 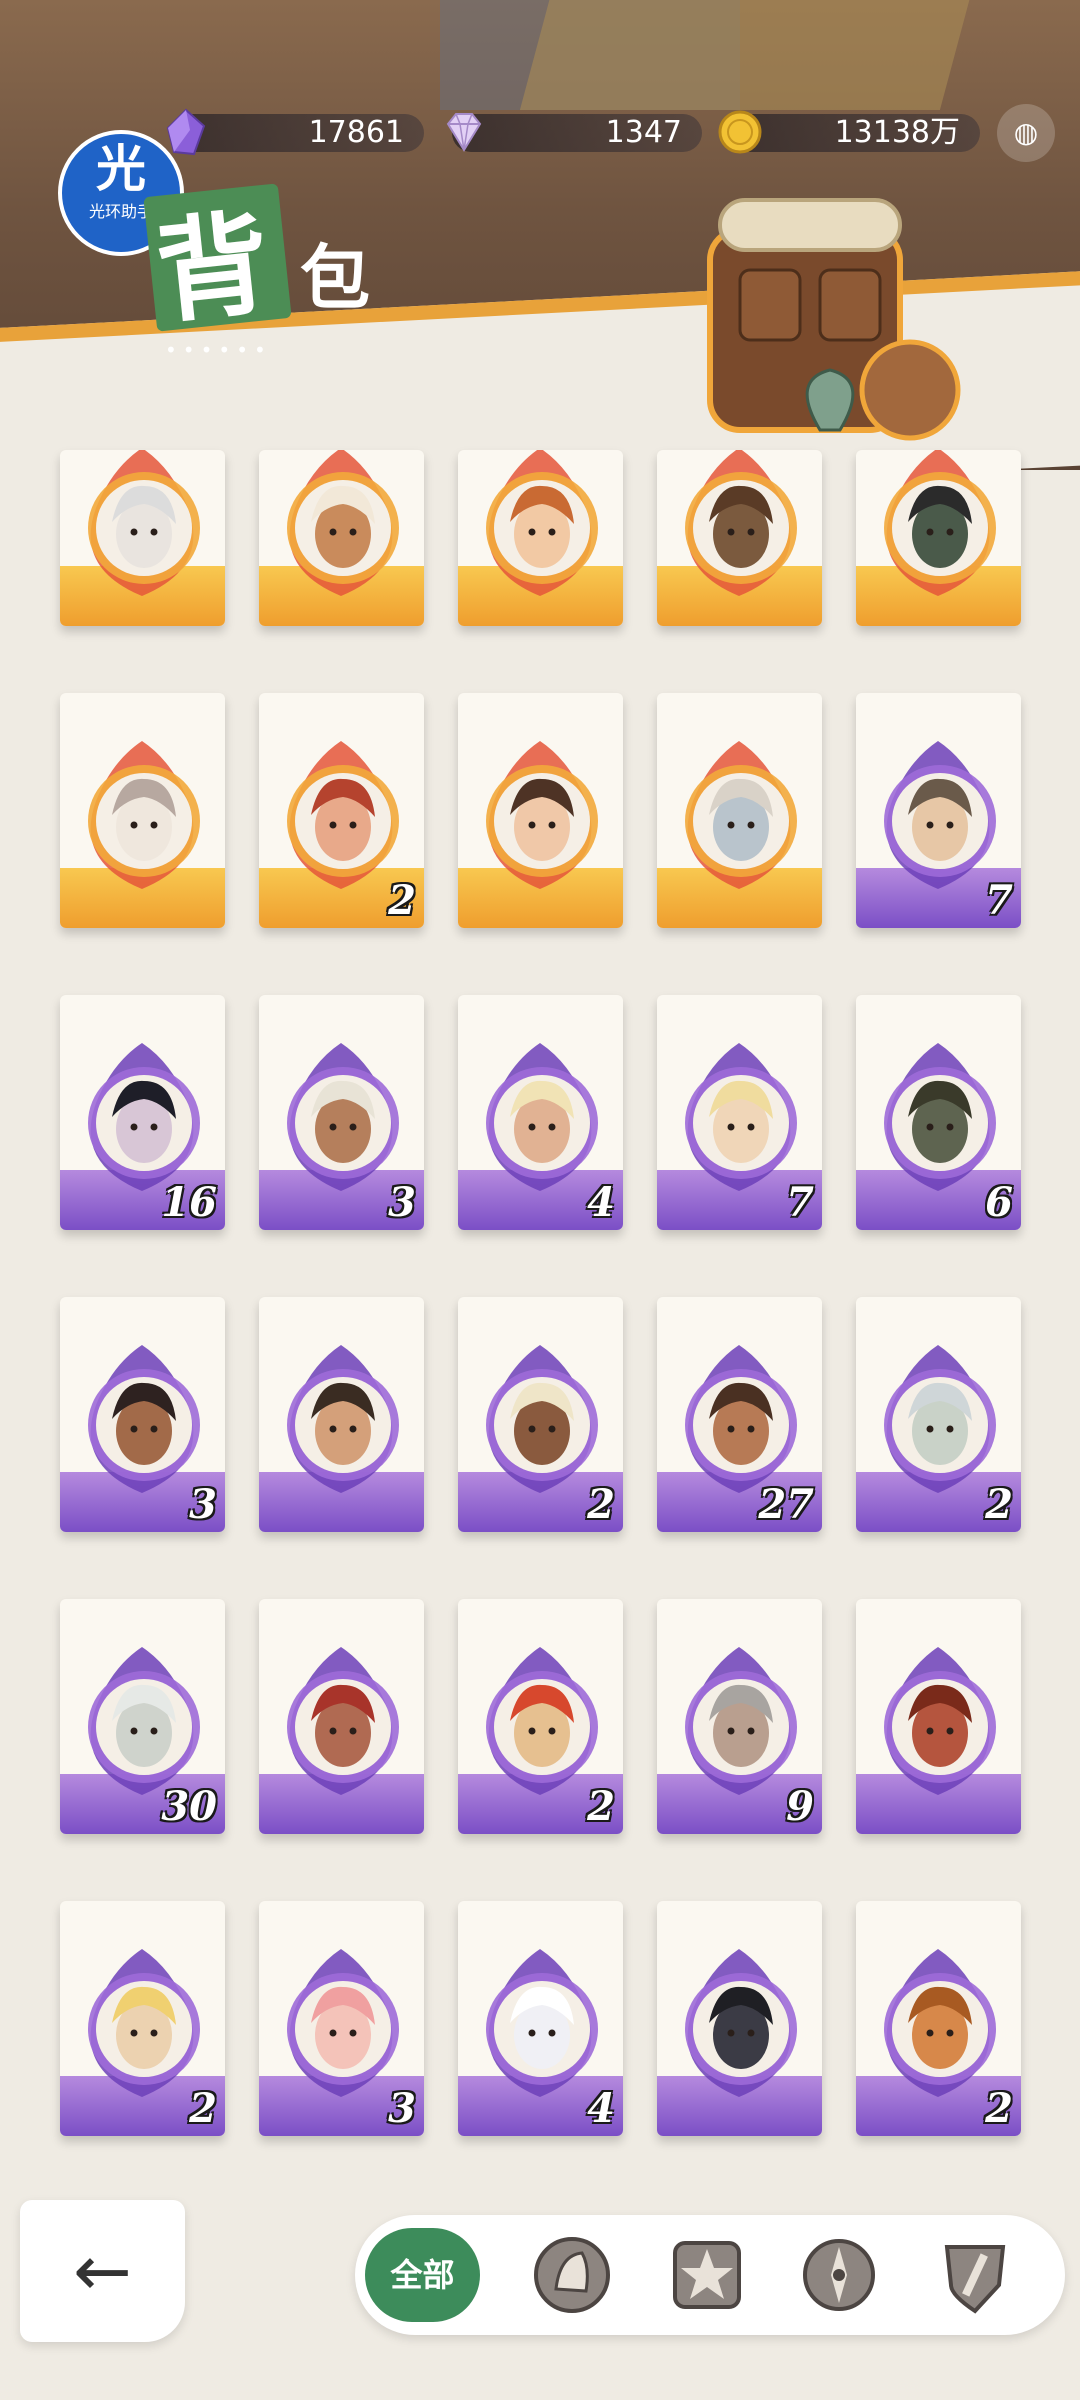 I want to click on card-count: 27, so click(x=786, y=1504).